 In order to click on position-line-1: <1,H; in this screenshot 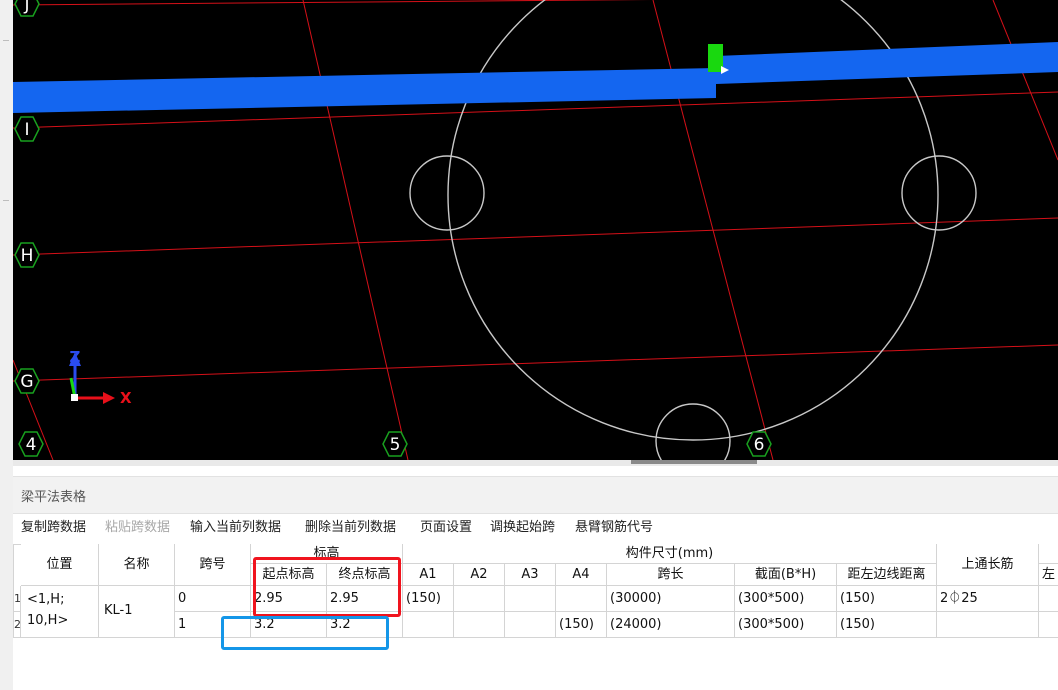, I will do `click(46, 599)`.